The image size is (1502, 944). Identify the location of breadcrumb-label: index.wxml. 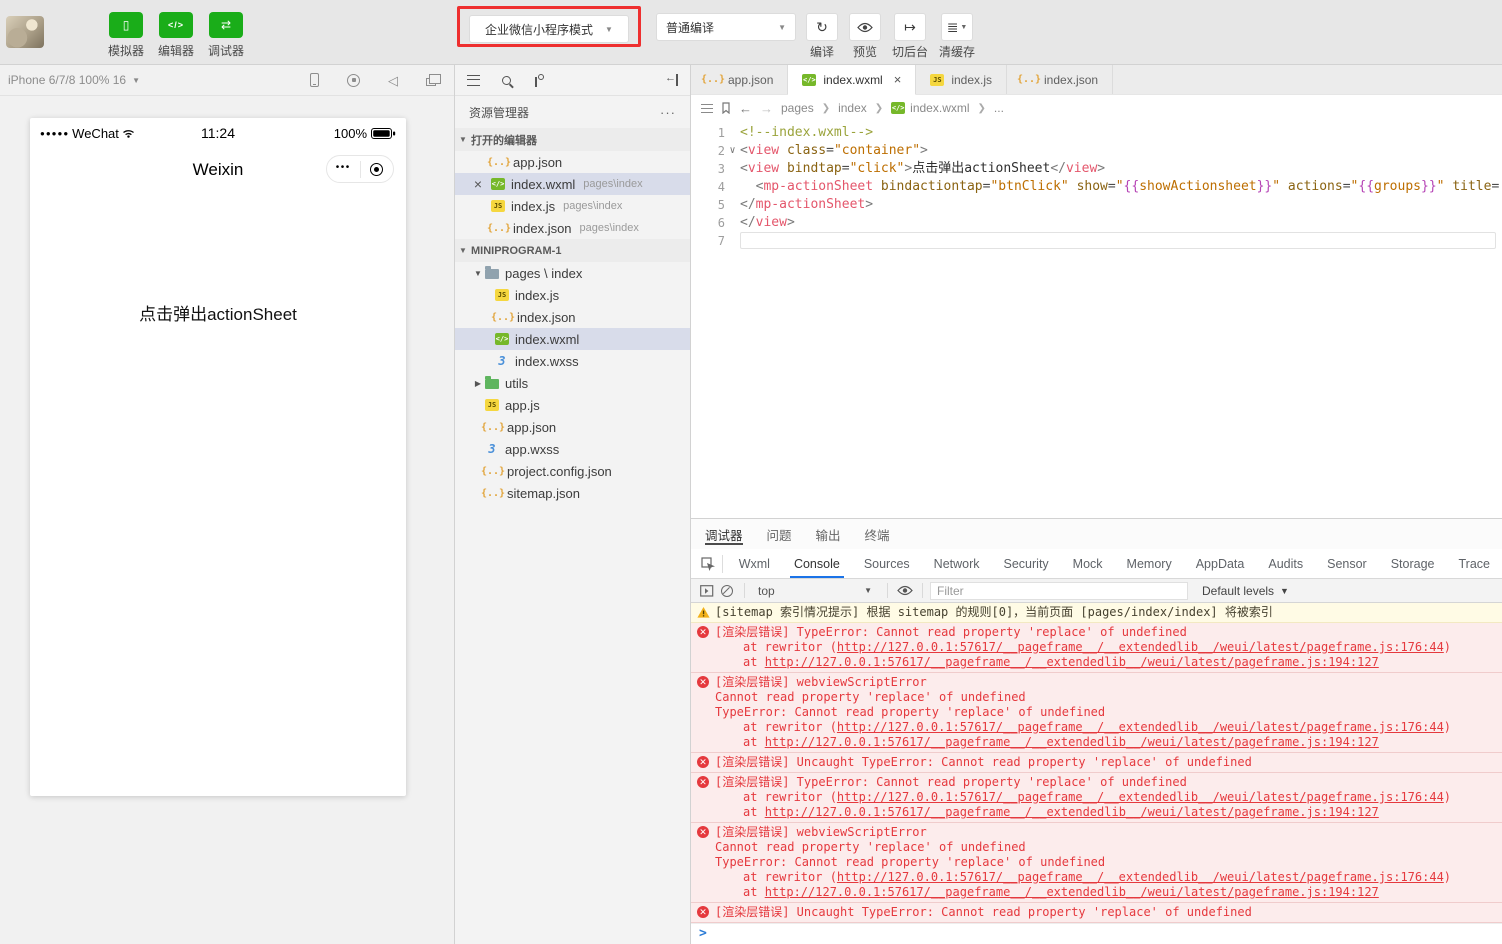
(940, 108).